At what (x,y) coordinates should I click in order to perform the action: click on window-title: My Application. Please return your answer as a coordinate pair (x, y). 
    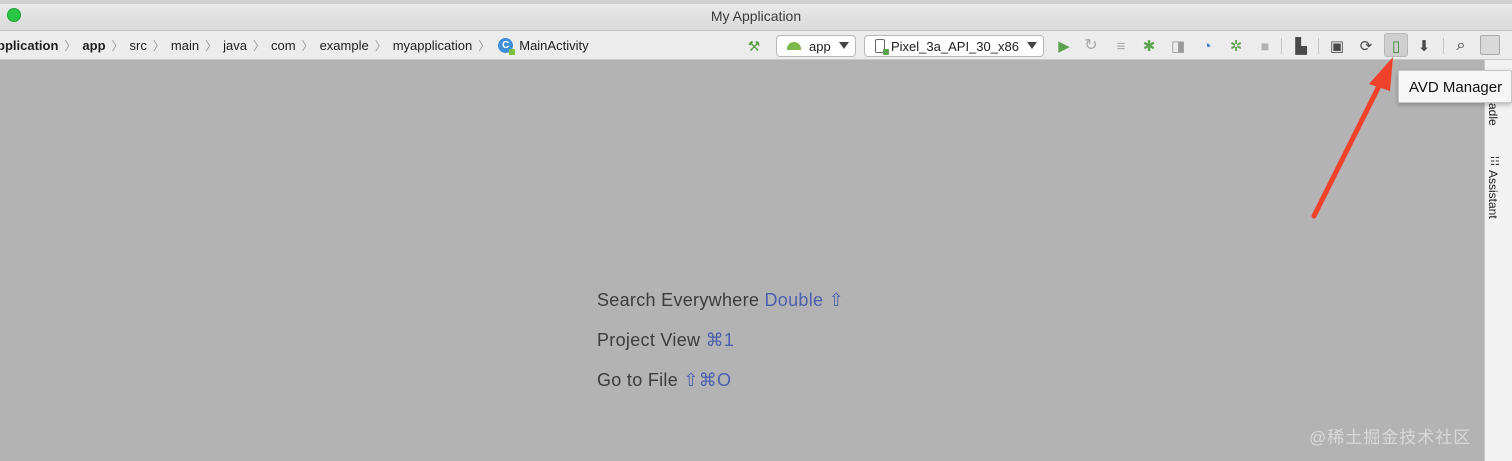
    Looking at the image, I should click on (756, 16).